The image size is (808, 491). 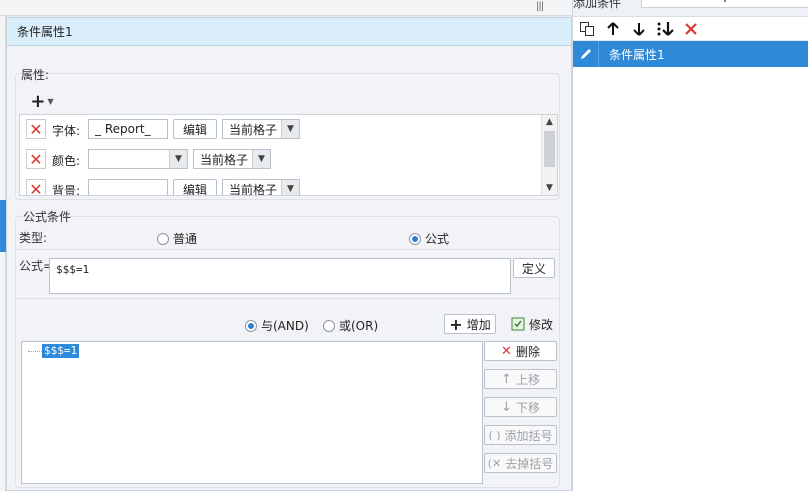 I want to click on condition-list: 条件属性1, so click(x=690, y=54).